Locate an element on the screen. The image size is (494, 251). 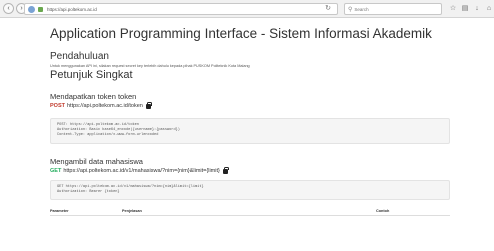
column-header-contoh: Contoh is located at coordinates (383, 211).